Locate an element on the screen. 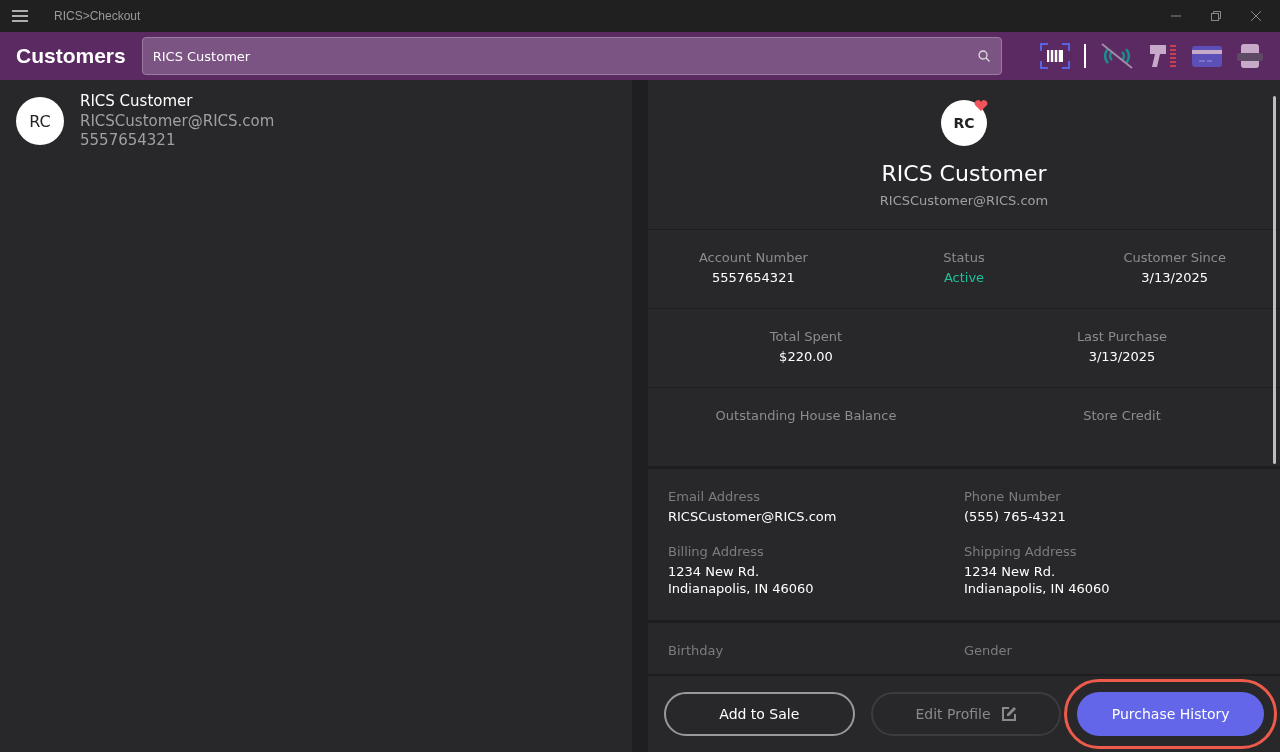 The image size is (1280, 752). card-icon is located at coordinates (1207, 56).